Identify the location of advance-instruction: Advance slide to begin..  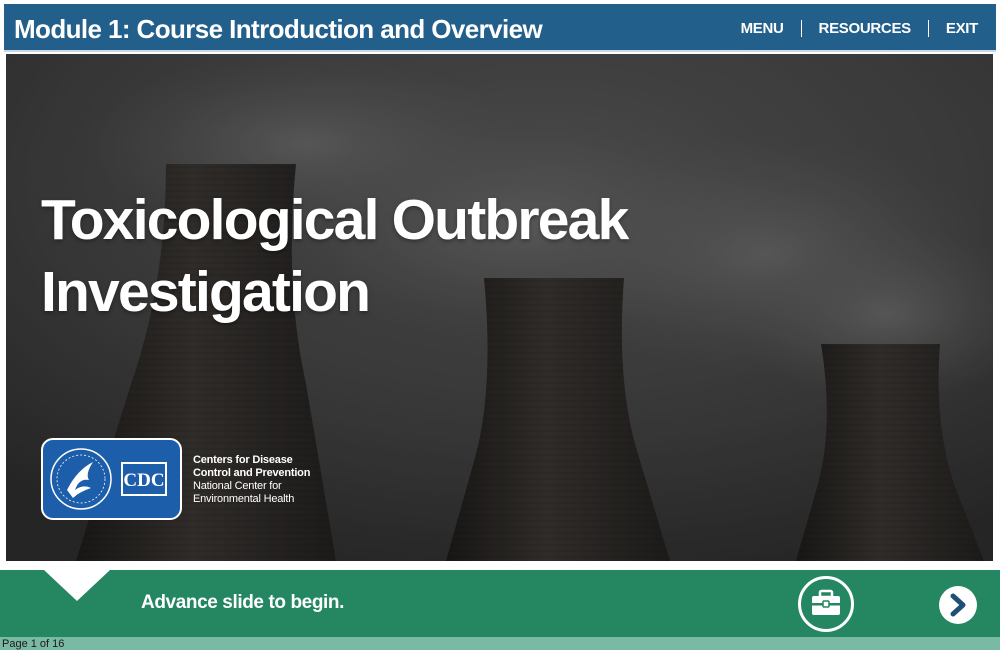
(243, 602).